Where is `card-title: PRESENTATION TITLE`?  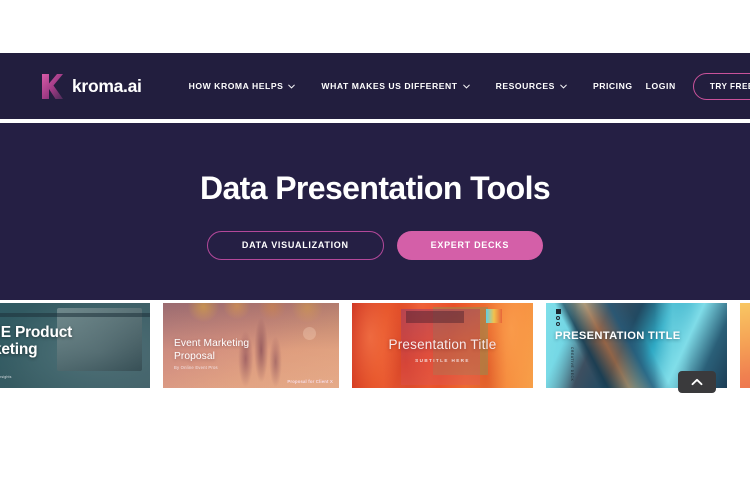
card-title: PRESENTATION TITLE is located at coordinates (618, 336).